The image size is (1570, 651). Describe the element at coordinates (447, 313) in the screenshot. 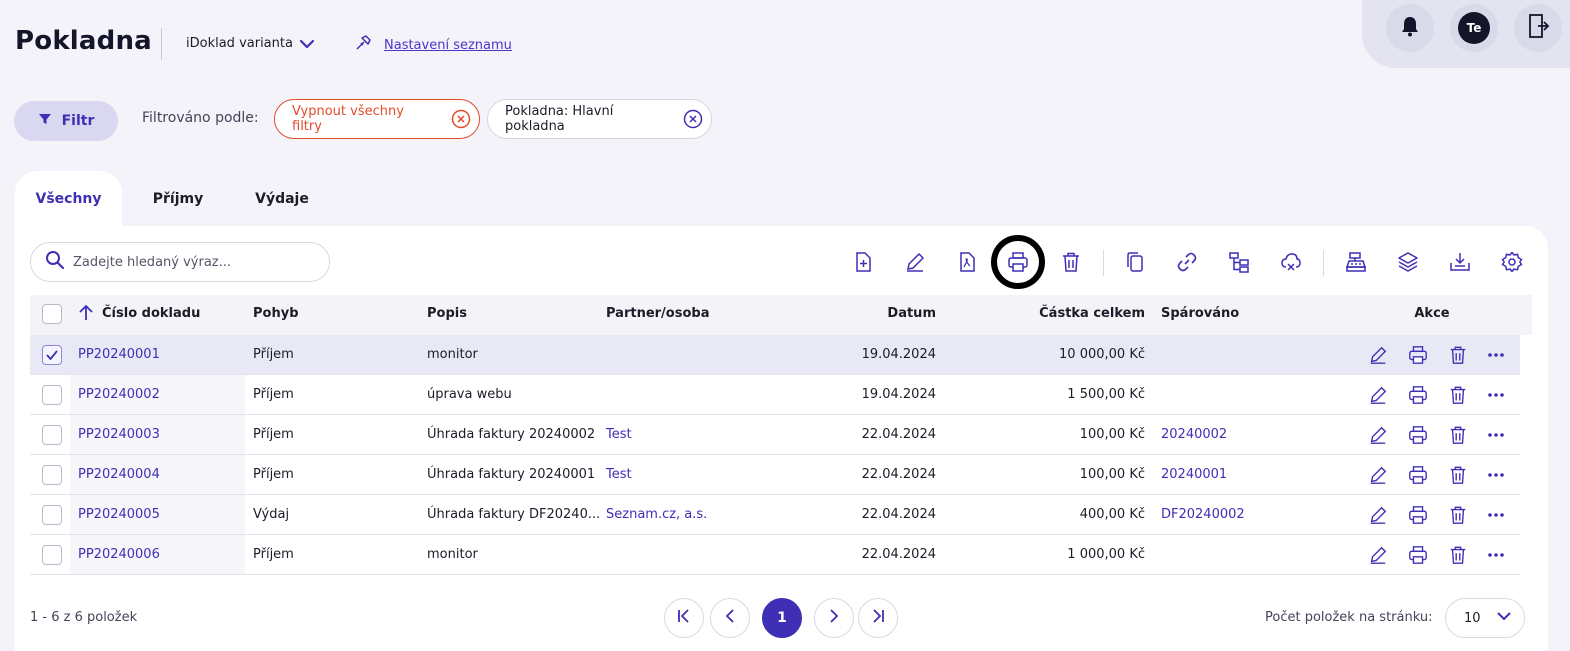

I see `column-header-description: Popis` at that location.